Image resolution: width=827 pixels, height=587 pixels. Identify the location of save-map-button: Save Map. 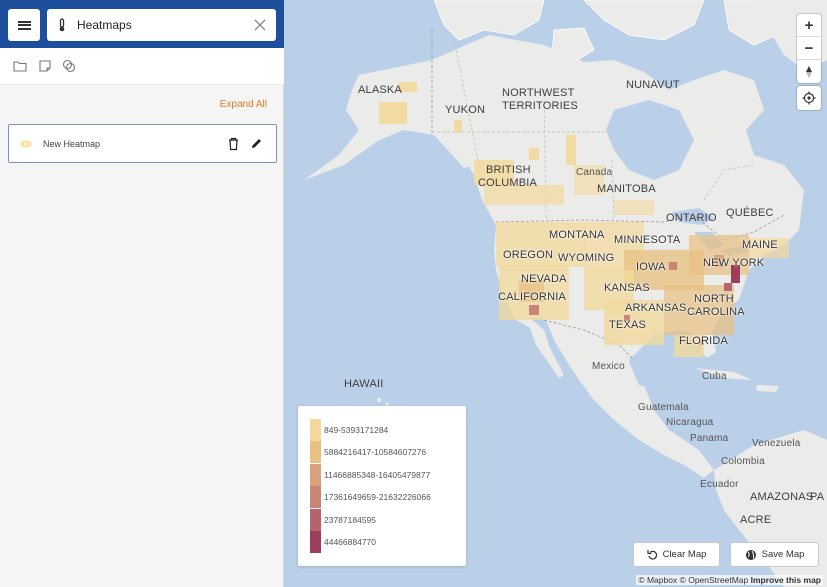
(774, 554).